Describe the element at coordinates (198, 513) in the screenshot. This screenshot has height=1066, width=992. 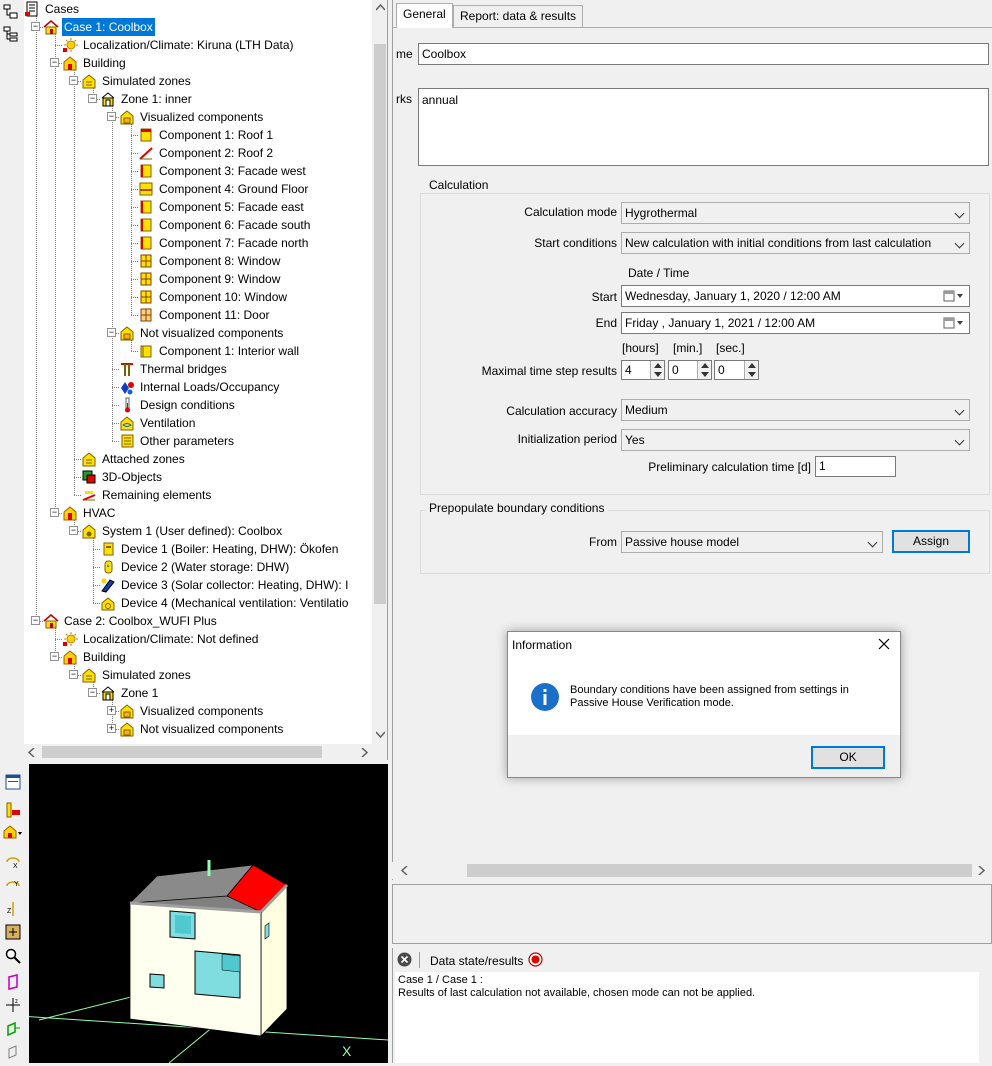
I see `tree-node: − HVAC` at that location.